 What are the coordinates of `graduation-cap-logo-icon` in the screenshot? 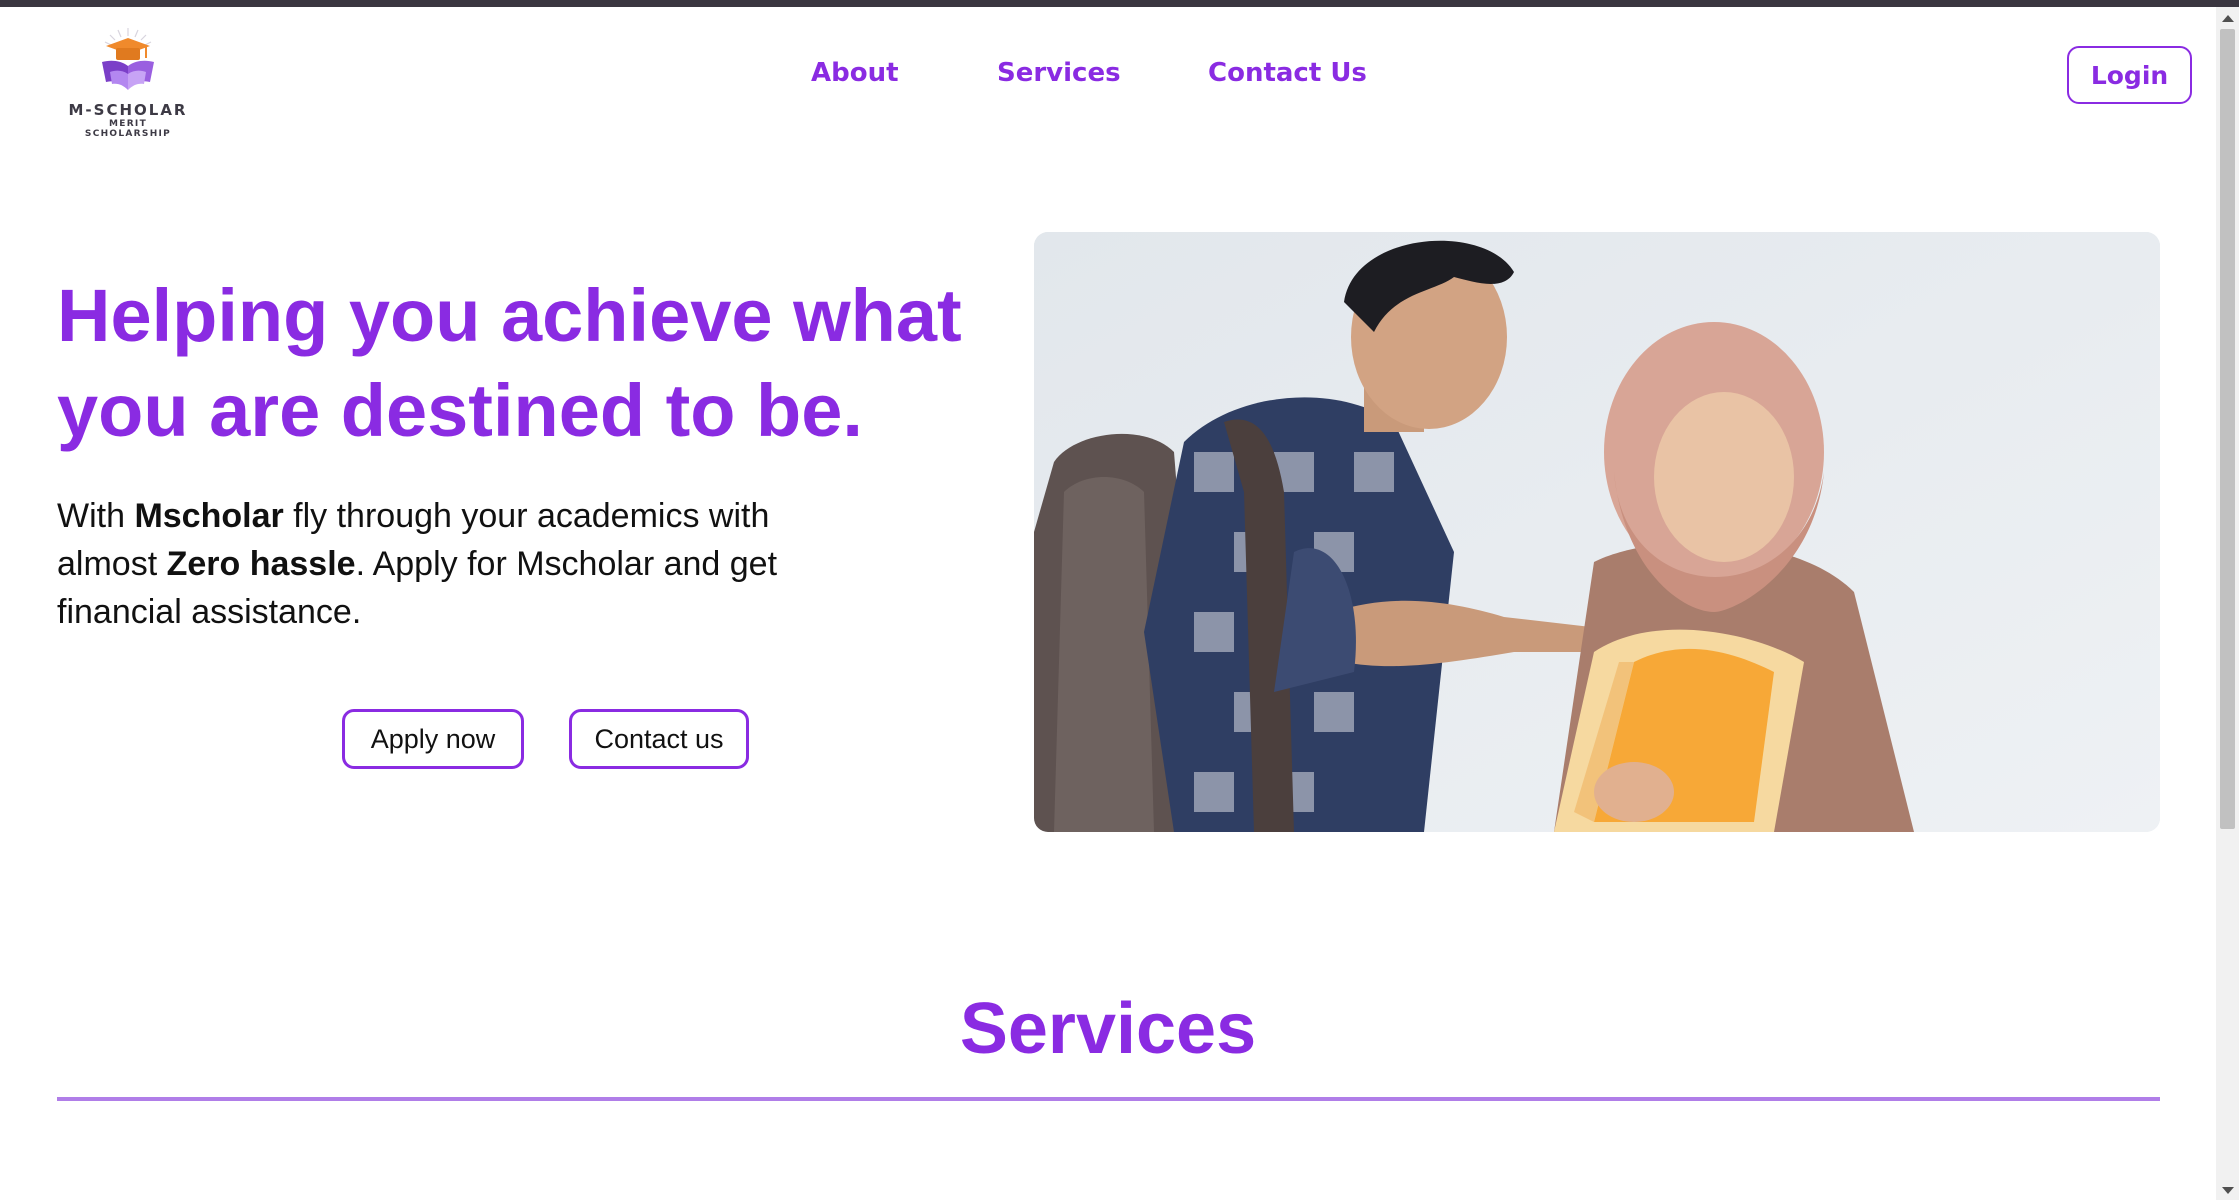 It's located at (128, 59).